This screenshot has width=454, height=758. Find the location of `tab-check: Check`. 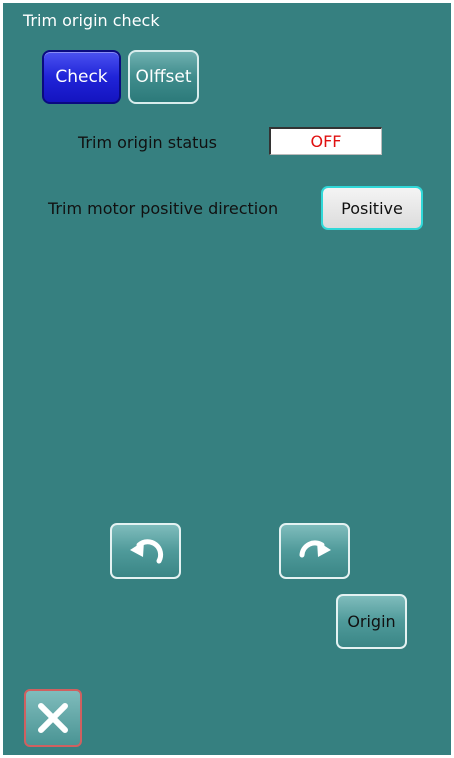

tab-check: Check is located at coordinates (81, 77).